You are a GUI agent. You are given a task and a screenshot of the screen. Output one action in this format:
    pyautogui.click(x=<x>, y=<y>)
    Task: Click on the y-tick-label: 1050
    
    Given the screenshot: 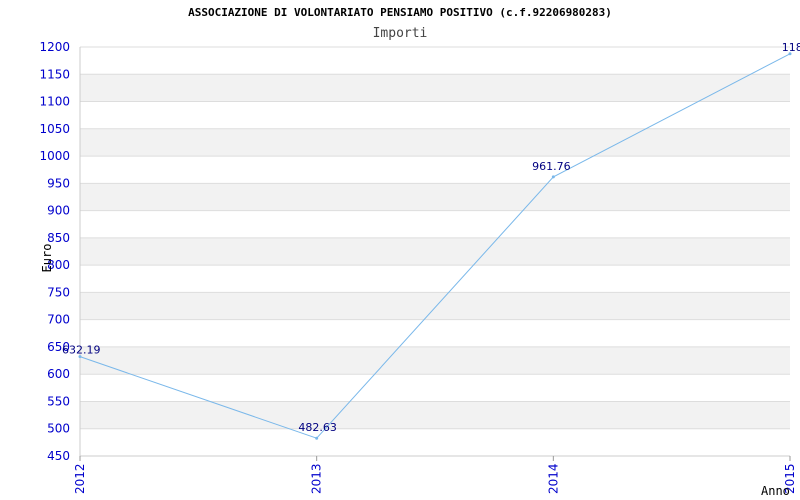 What is the action you would take?
    pyautogui.click(x=54, y=129)
    